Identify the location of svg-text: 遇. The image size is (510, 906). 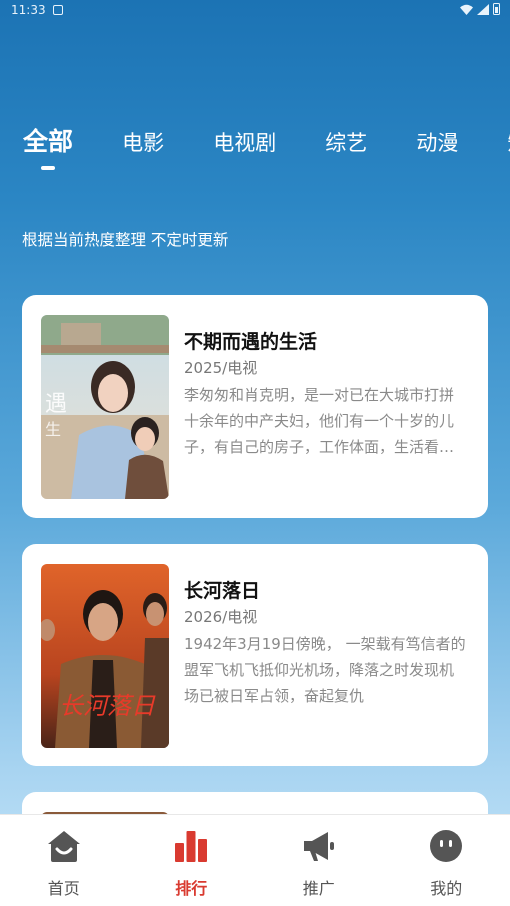
(56, 404).